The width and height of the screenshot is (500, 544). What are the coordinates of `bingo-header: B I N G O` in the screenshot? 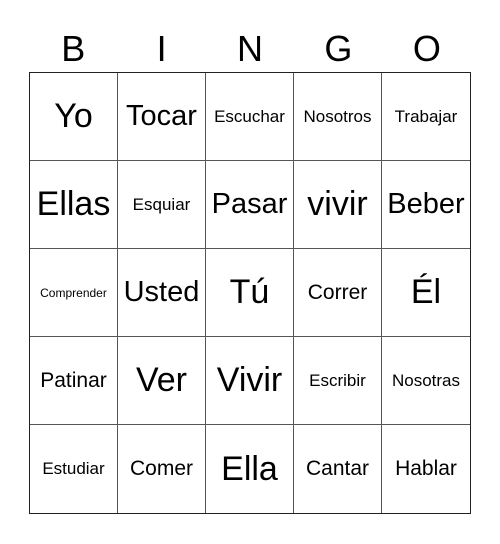 It's located at (250, 49).